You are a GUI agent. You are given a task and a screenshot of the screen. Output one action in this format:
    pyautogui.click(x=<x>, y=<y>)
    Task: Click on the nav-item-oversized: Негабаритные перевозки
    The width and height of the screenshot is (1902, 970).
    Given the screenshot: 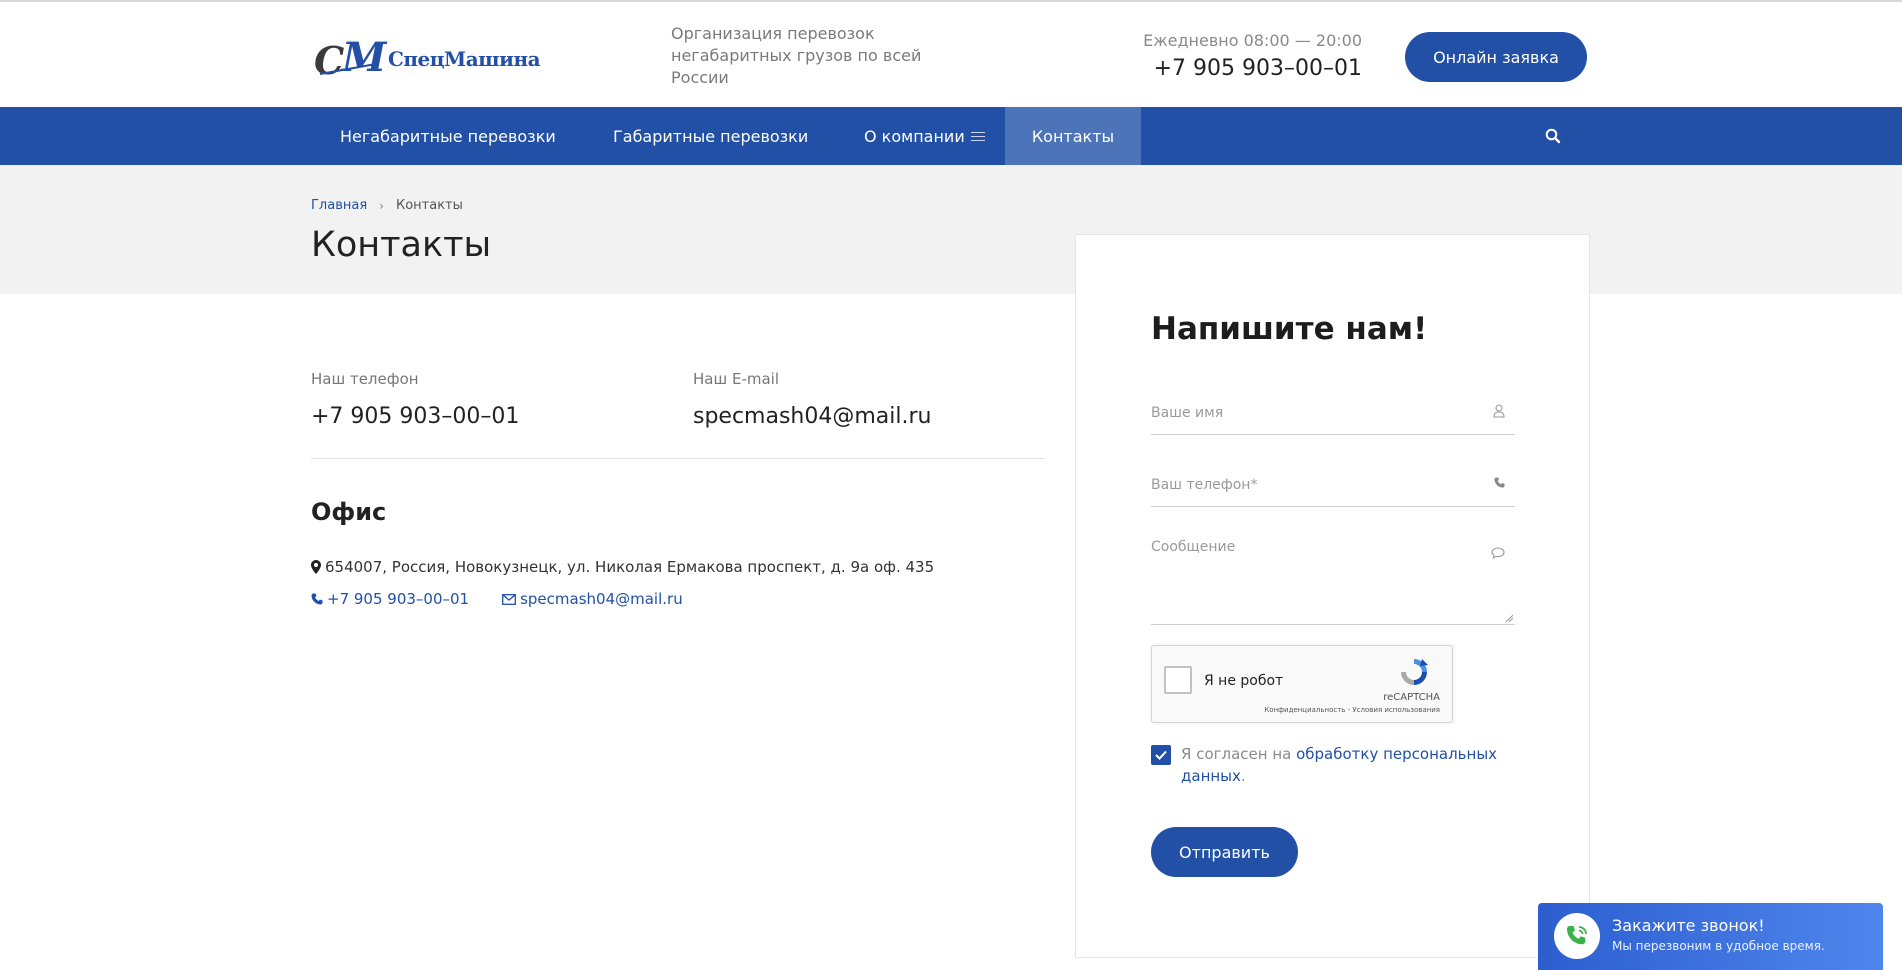 What is the action you would take?
    pyautogui.click(x=448, y=136)
    